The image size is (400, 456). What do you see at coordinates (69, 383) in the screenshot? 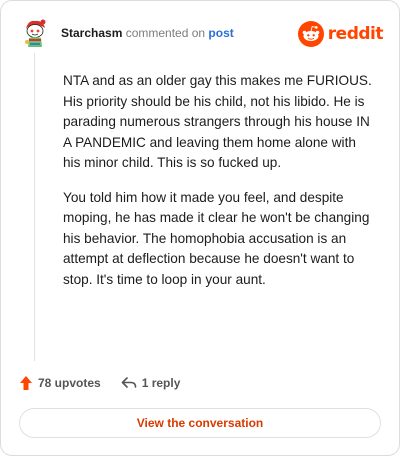
I see `upvote-count: 78 upvotes` at bounding box center [69, 383].